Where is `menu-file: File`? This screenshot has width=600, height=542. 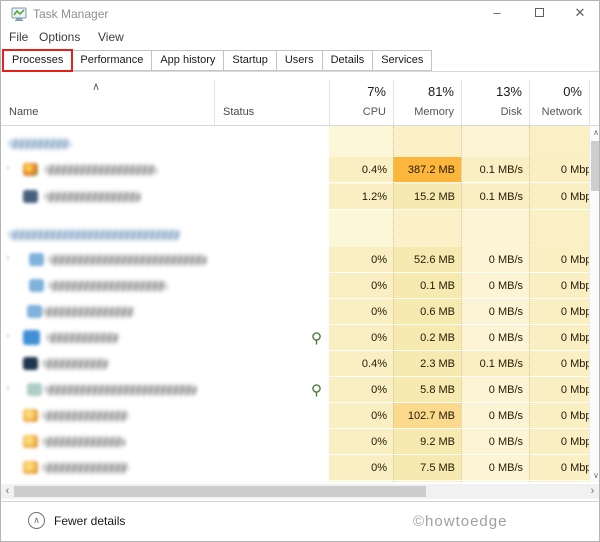
menu-file: File is located at coordinates (18, 37).